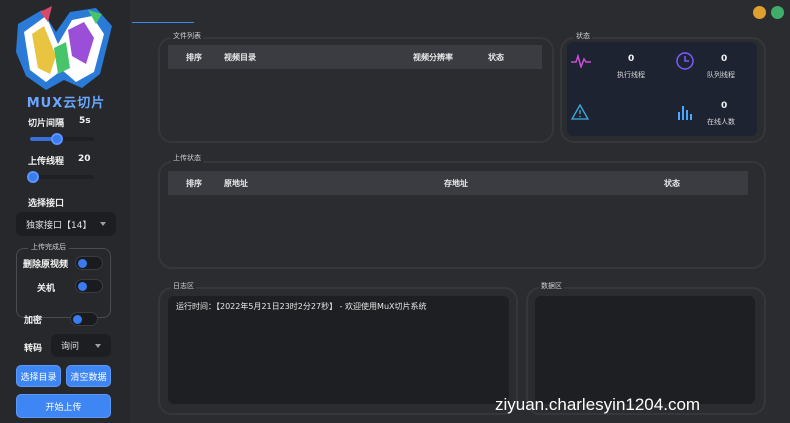  I want to click on upload-status-header: 排序 原地址 存地址 状态, so click(458, 183).